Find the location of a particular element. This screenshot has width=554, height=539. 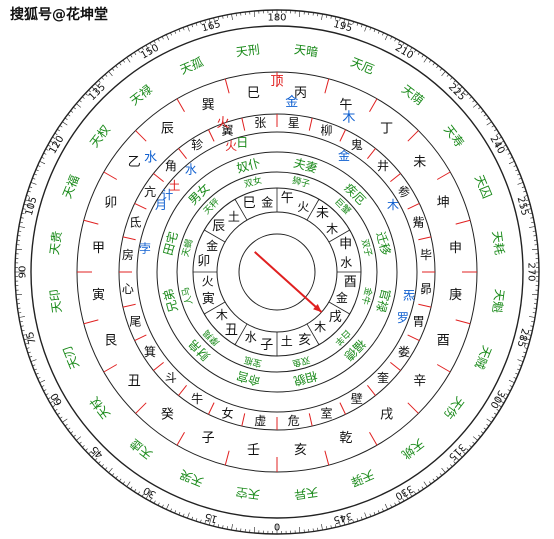

element-label: 木 is located at coordinates (222, 315).